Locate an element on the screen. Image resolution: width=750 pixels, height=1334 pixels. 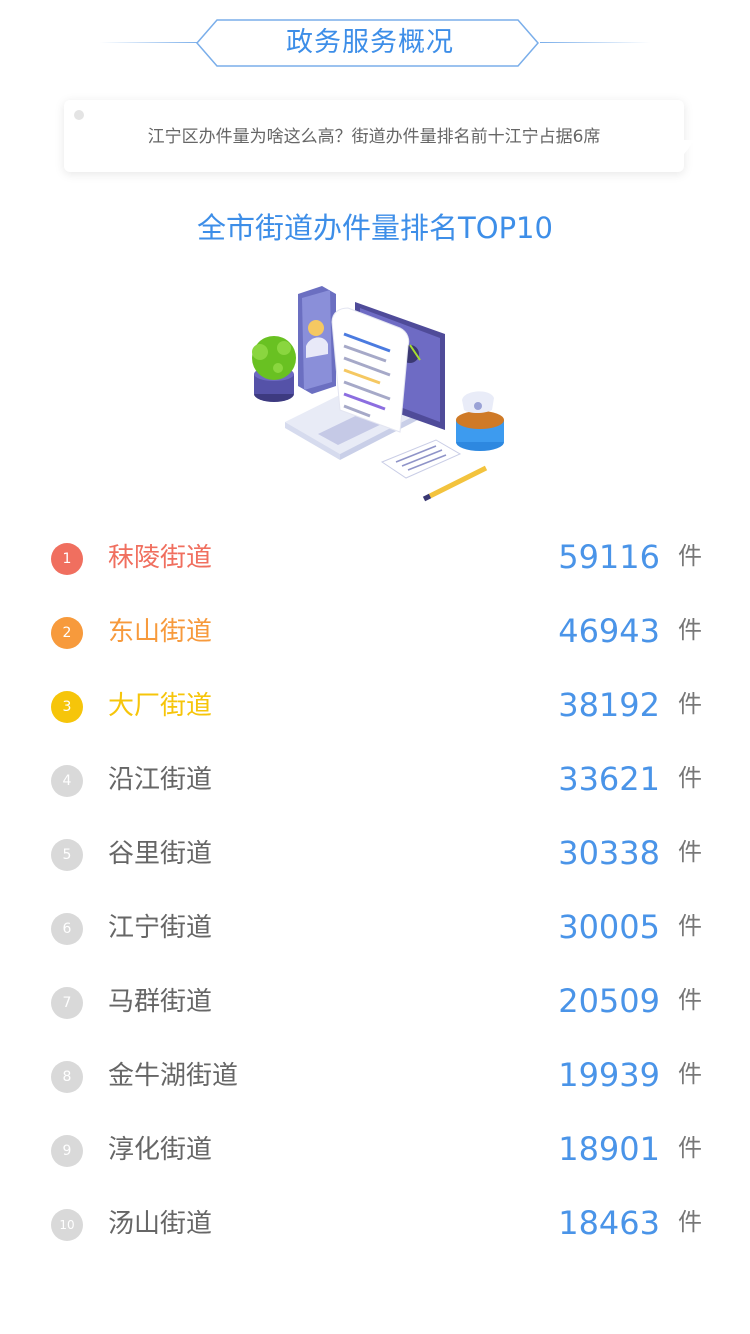
ranking-row: 3 大厂街道 38192 件 is located at coordinates (375, 707).